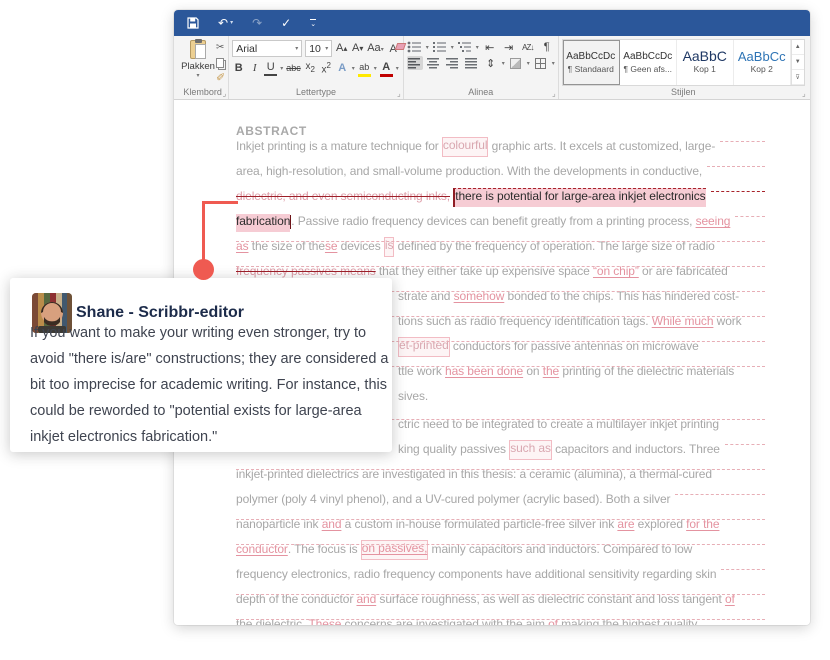 The height and width of the screenshot is (660, 830). What do you see at coordinates (386, 68) in the screenshot?
I see `font-color-button: A` at bounding box center [386, 68].